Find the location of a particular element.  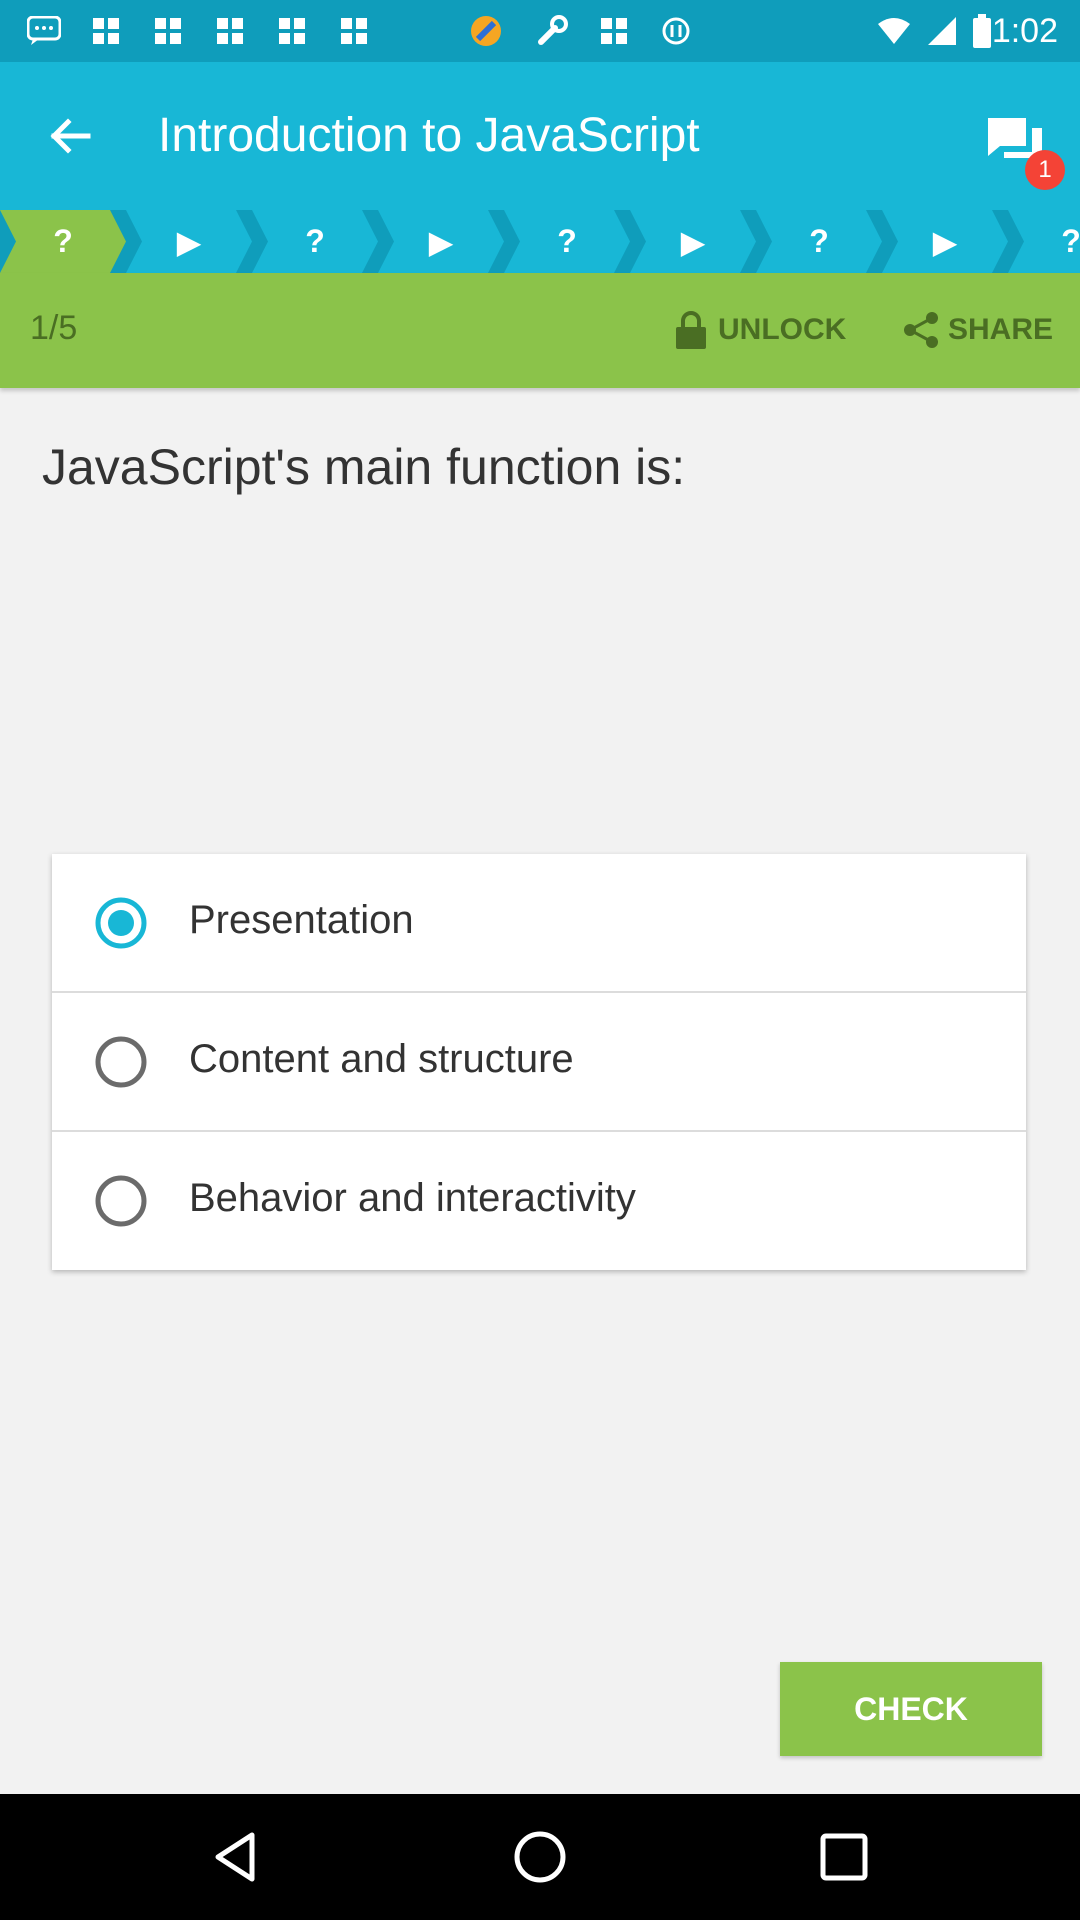

option-content-structure: Content and structure is located at coordinates (539, 1062).